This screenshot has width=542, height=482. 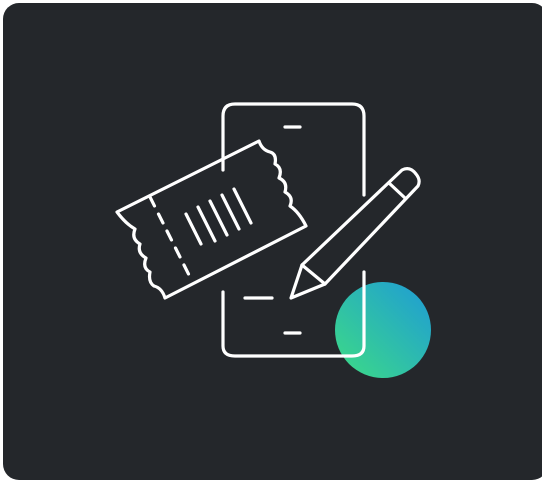 I want to click on gradient-dot, so click(x=383, y=330).